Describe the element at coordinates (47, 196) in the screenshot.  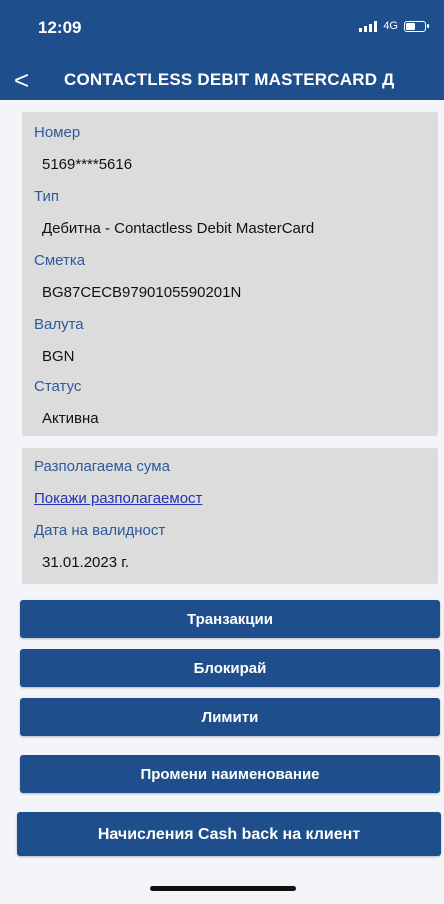
I see `type-label: Тип` at that location.